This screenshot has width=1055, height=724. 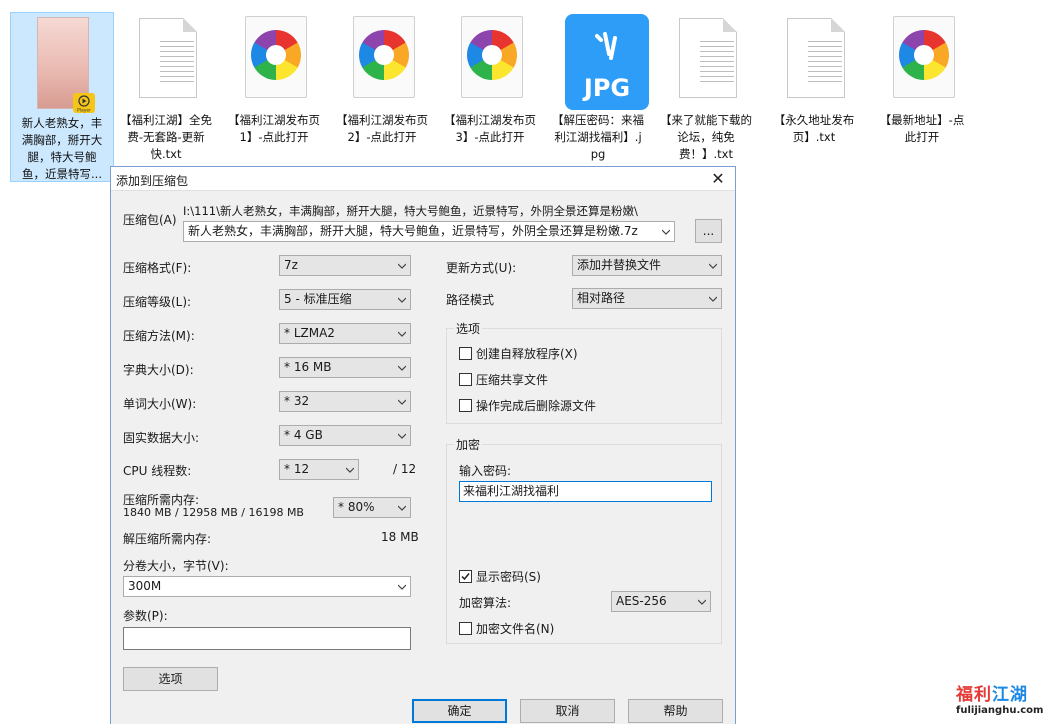 I want to click on dict-label: 字典大小(D):, so click(x=158, y=370).